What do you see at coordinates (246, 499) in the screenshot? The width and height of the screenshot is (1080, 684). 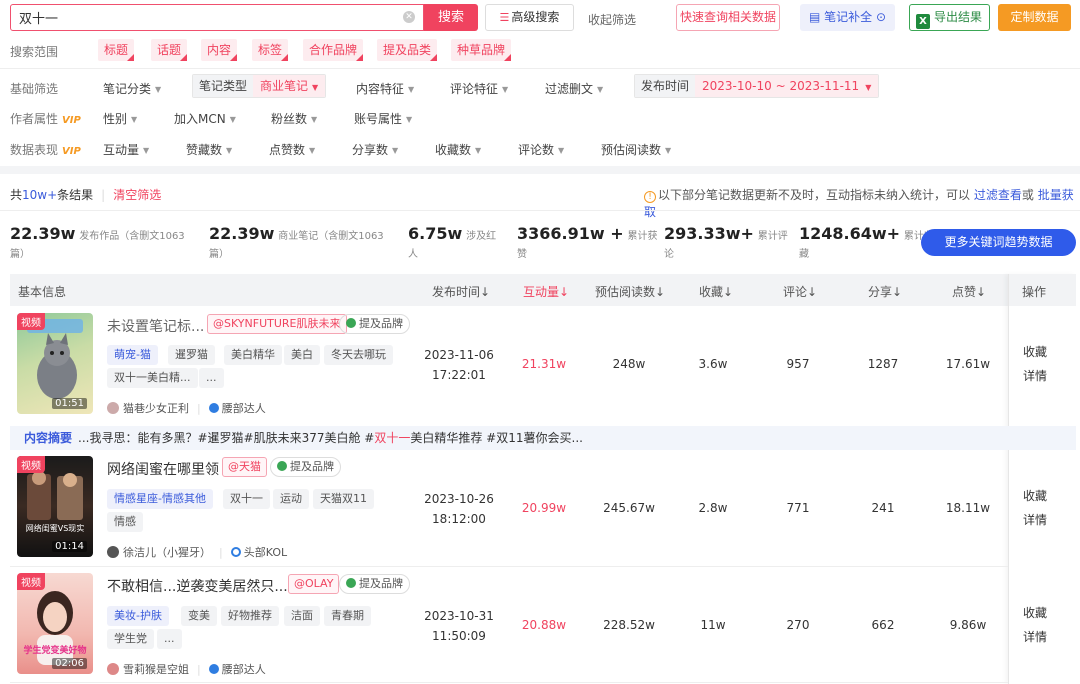 I see `tag-chip: 双十一` at bounding box center [246, 499].